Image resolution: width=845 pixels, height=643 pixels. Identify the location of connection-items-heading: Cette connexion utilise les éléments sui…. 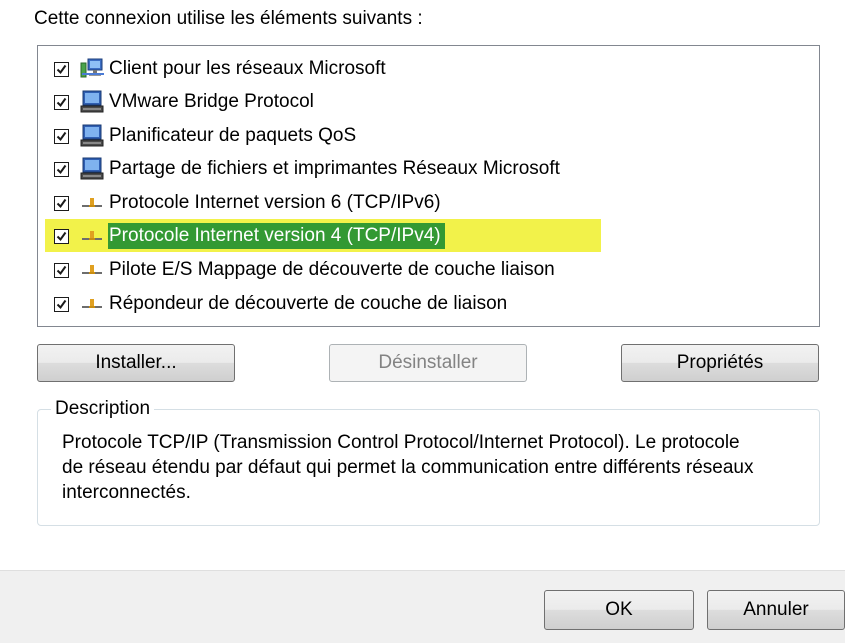
(228, 18).